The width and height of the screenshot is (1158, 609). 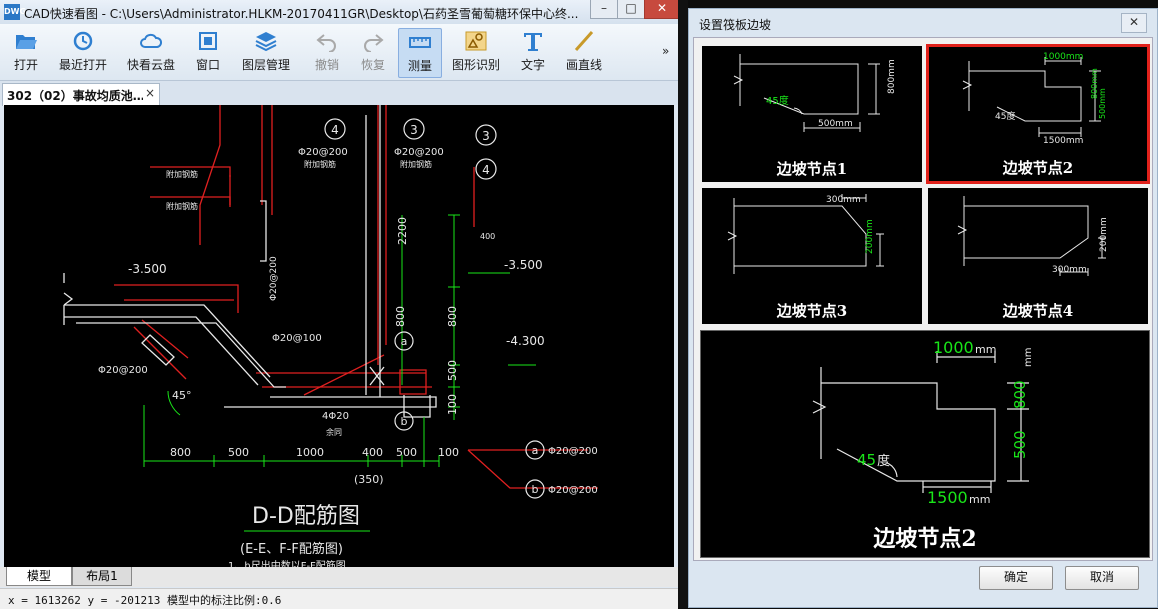 What do you see at coordinates (151, 40) in the screenshot?
I see `cloud-icon` at bounding box center [151, 40].